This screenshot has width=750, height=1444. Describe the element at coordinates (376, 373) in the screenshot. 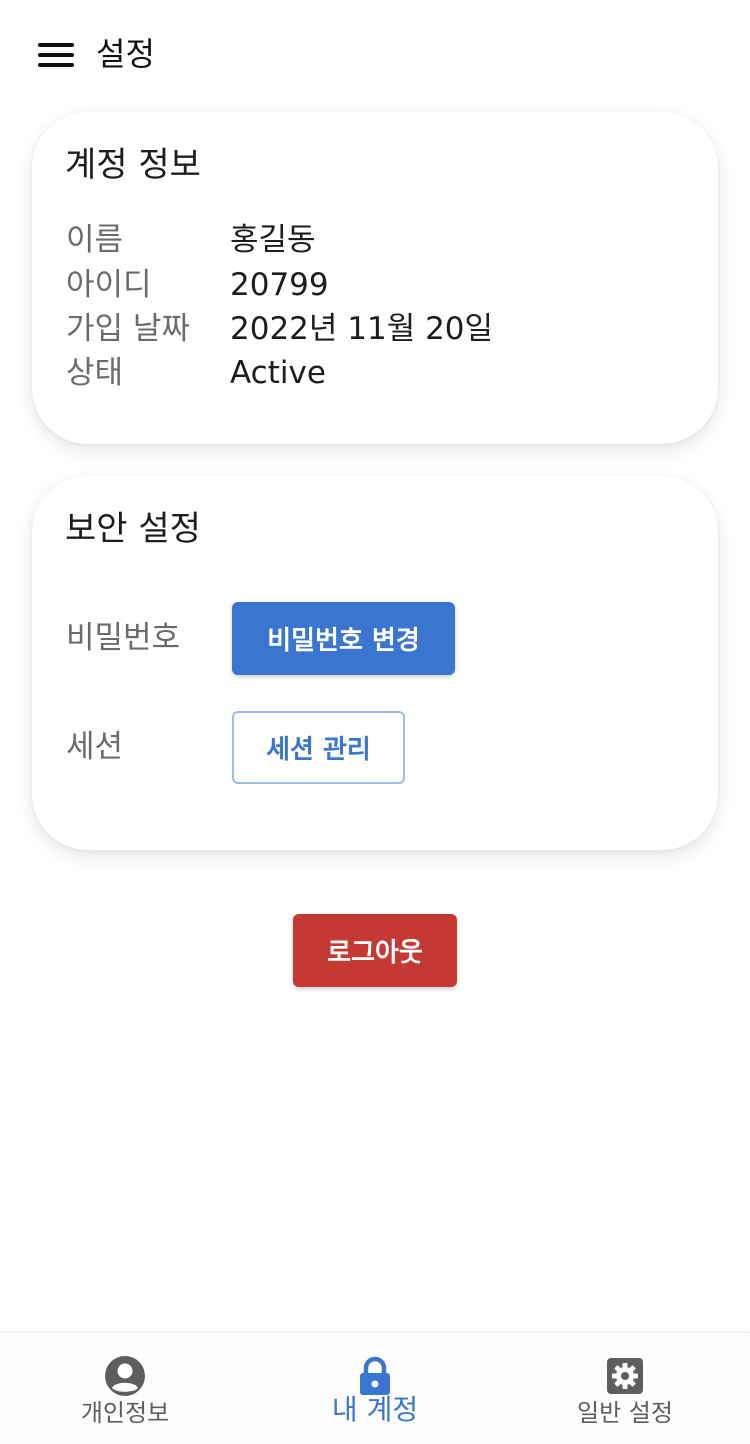

I see `info-row-status: 상태 Active` at that location.